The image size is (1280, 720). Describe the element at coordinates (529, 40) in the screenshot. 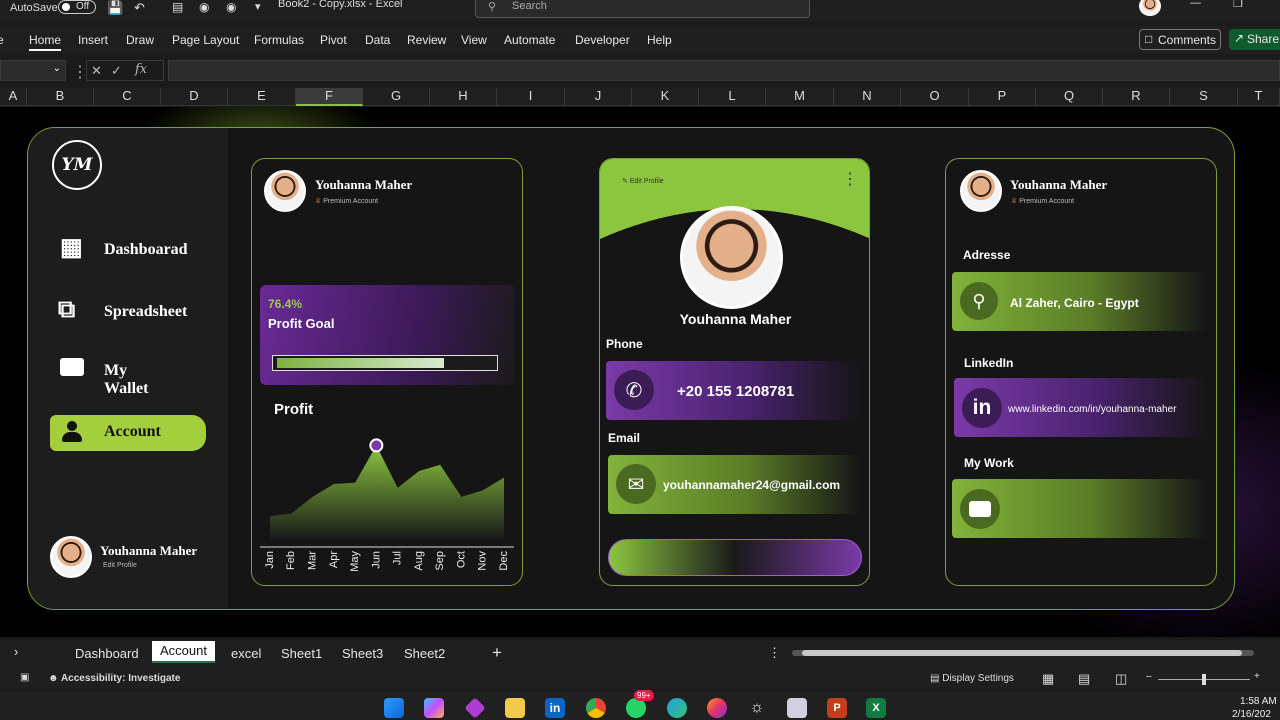

I see `tab-automate: Automate` at that location.